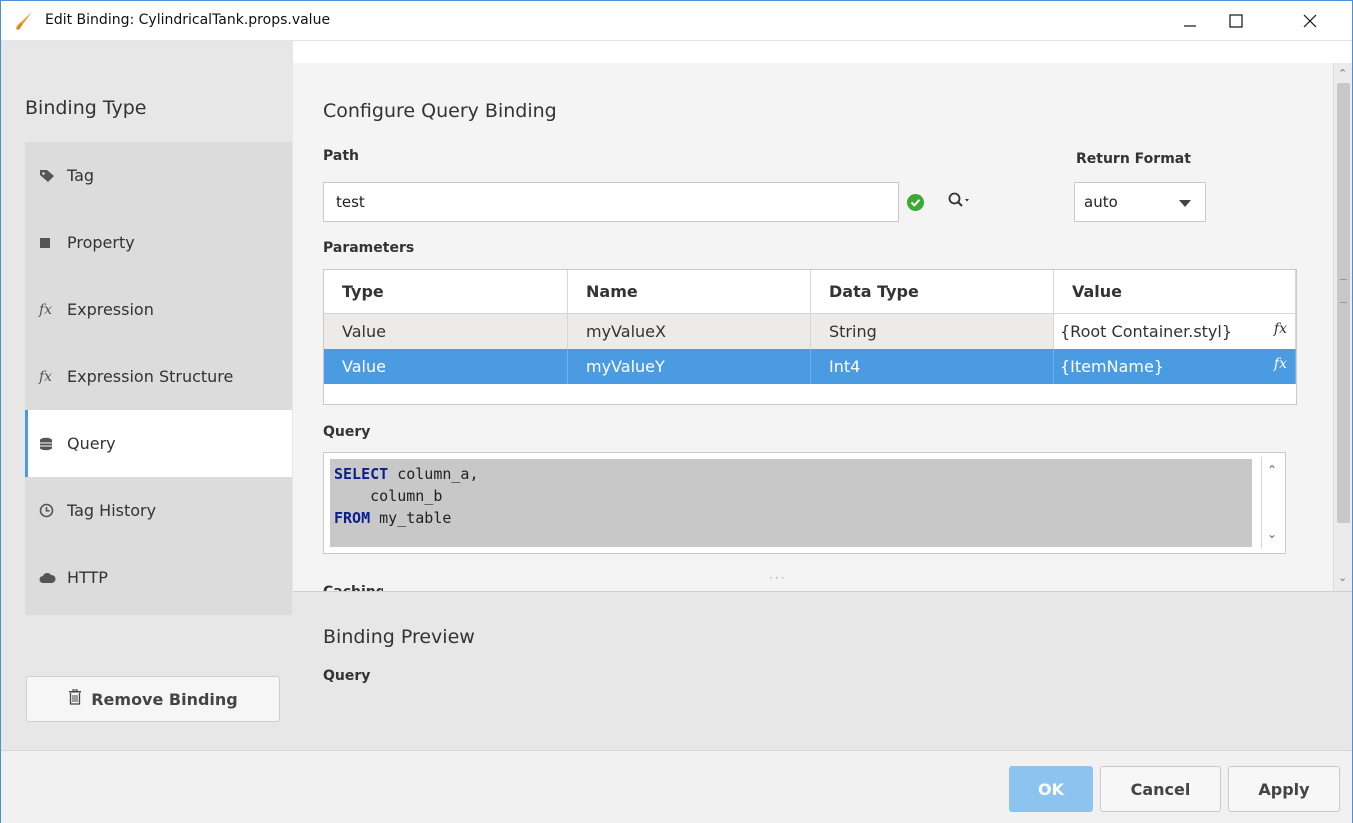 This screenshot has height=823, width=1353. Describe the element at coordinates (1284, 789) in the screenshot. I see `apply-button: Apply` at that location.